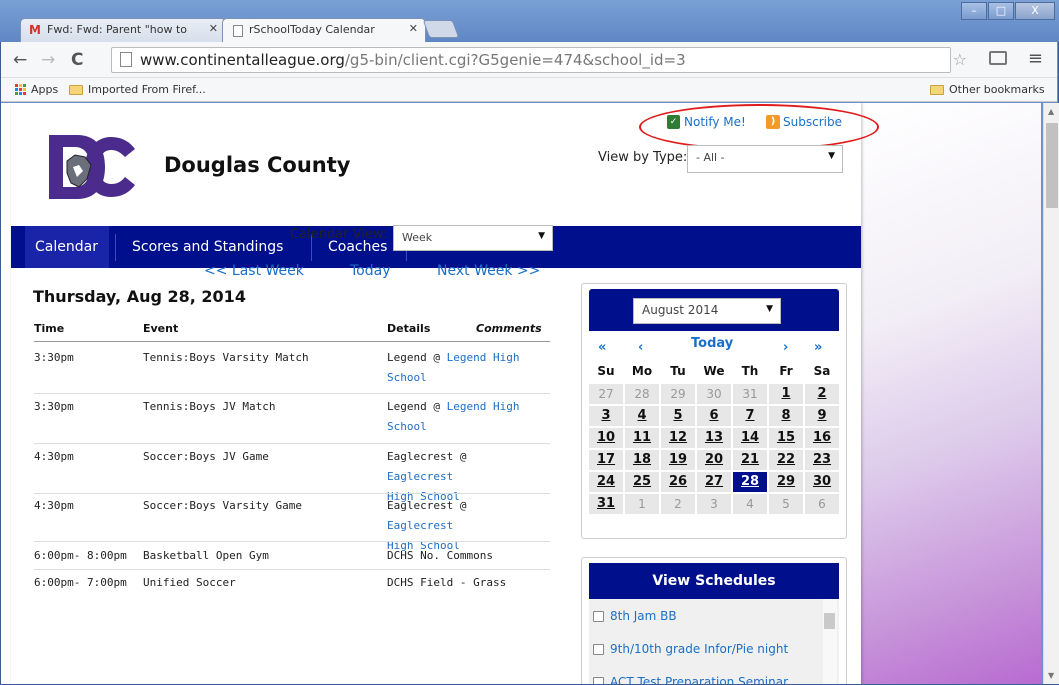 The width and height of the screenshot is (1059, 685). What do you see at coordinates (1035, 11) in the screenshot?
I see `close-window-button: X` at bounding box center [1035, 11].